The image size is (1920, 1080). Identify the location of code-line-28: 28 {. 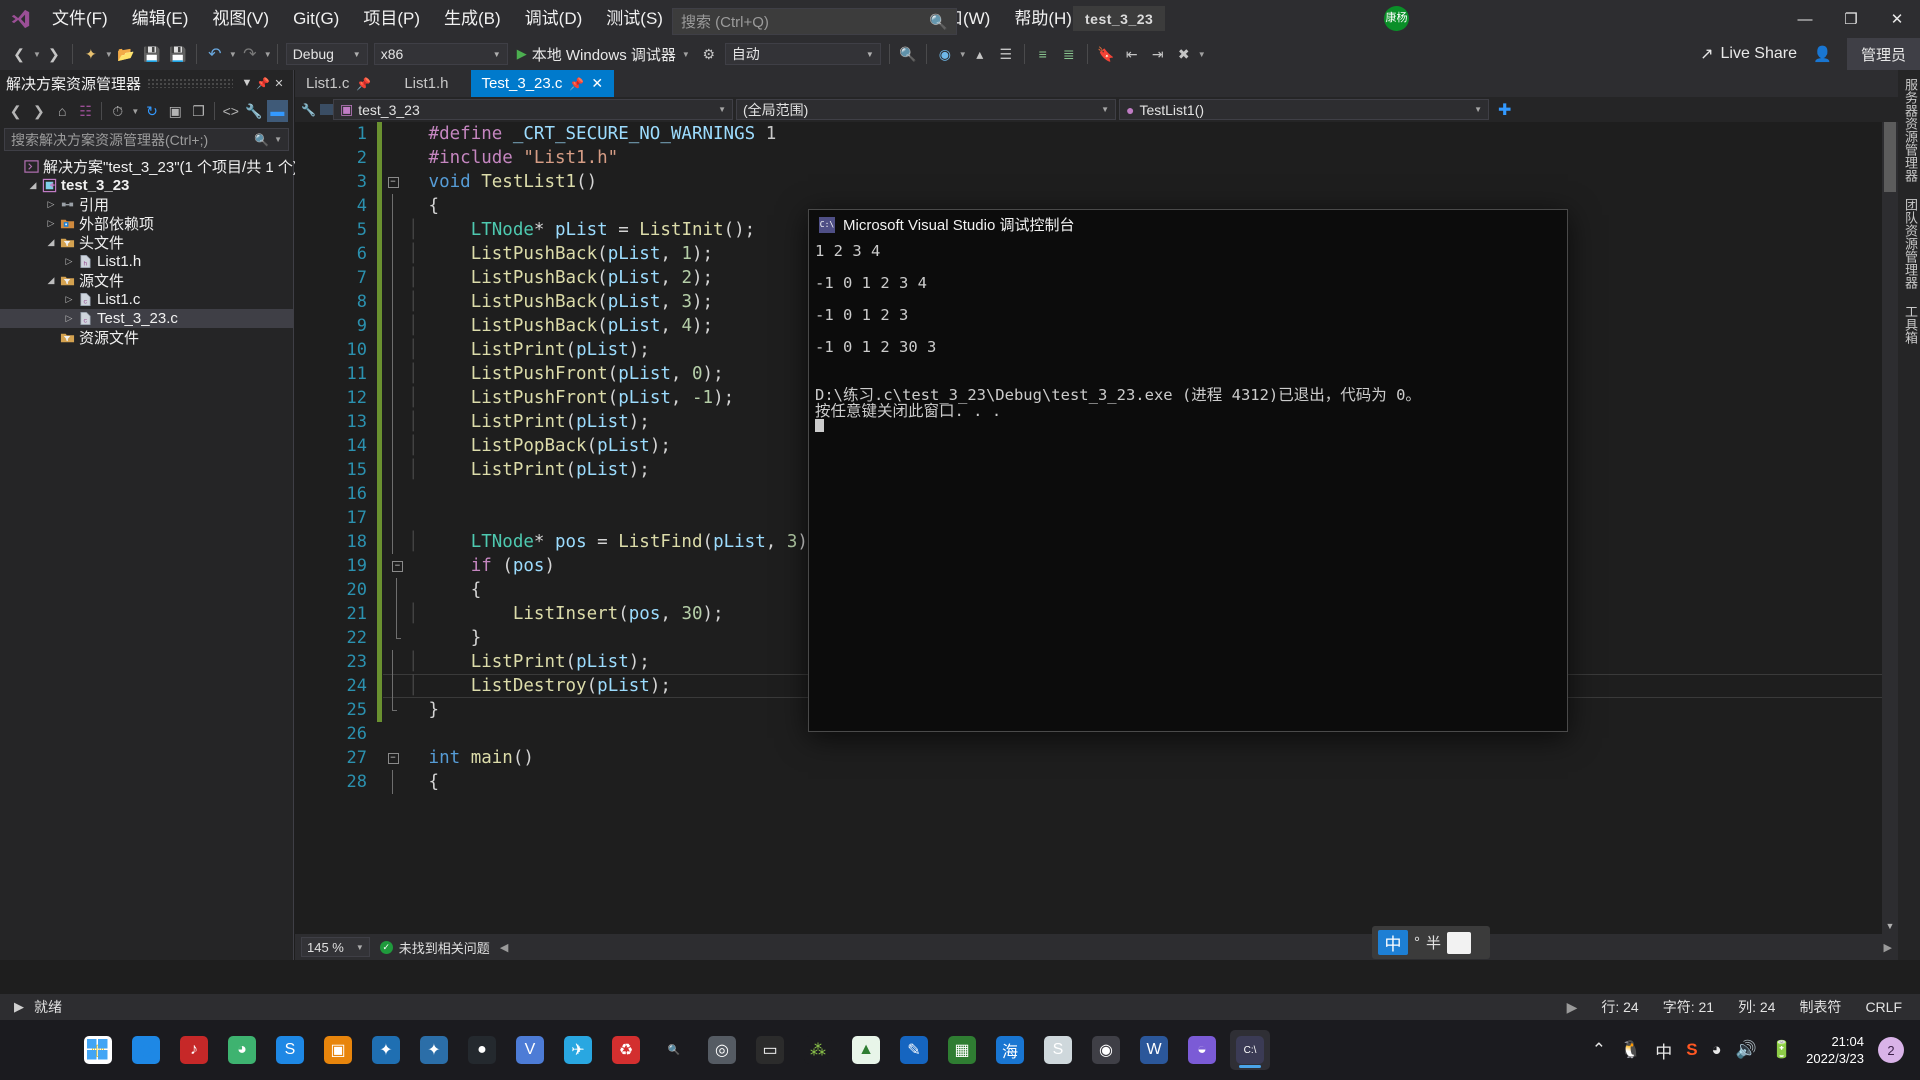
(1096, 782).